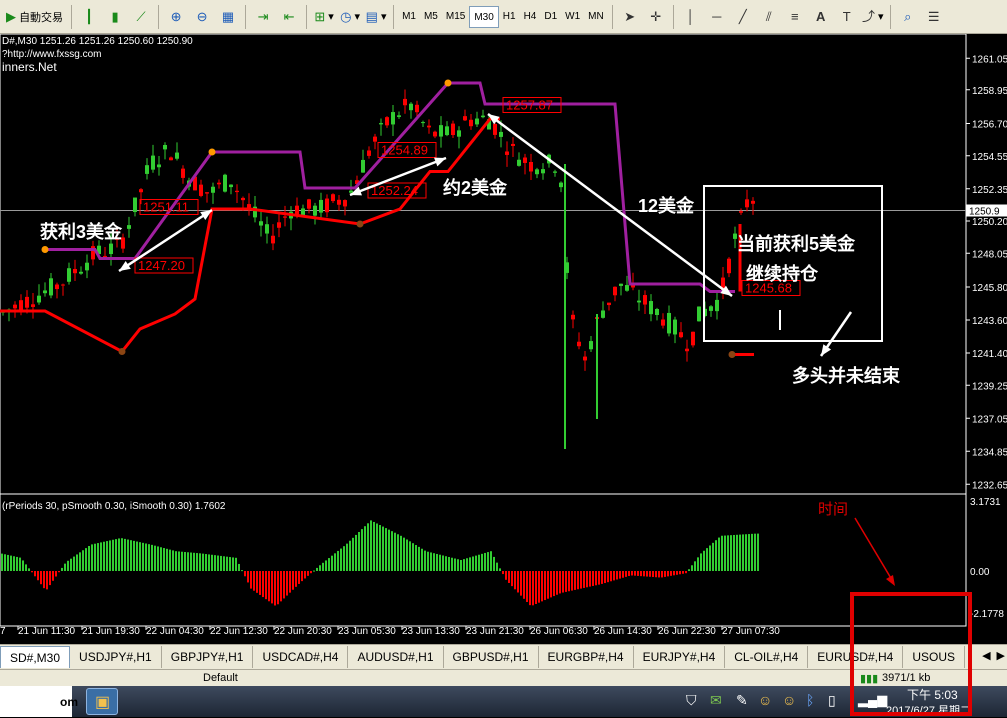 This screenshot has width=1007, height=718. I want to click on symbol-tab: USDJPY#,H1, so click(116, 657).